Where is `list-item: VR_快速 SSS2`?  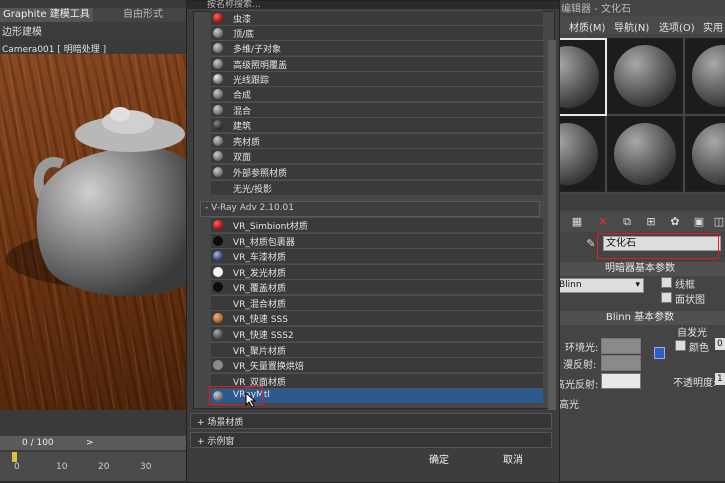
list-item: VR_快速 SSS2 is located at coordinates (377, 333).